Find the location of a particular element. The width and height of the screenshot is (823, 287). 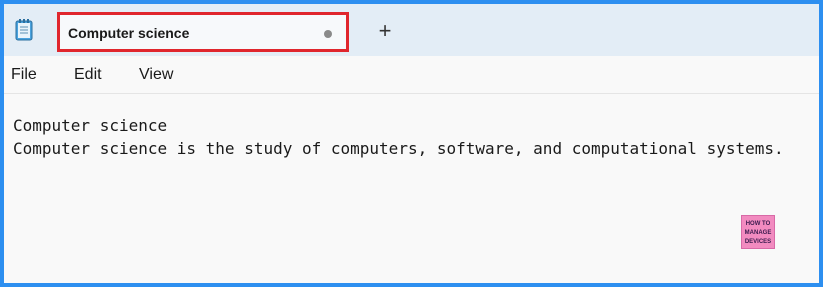

watermark-line-3: DEVICES is located at coordinates (758, 242).